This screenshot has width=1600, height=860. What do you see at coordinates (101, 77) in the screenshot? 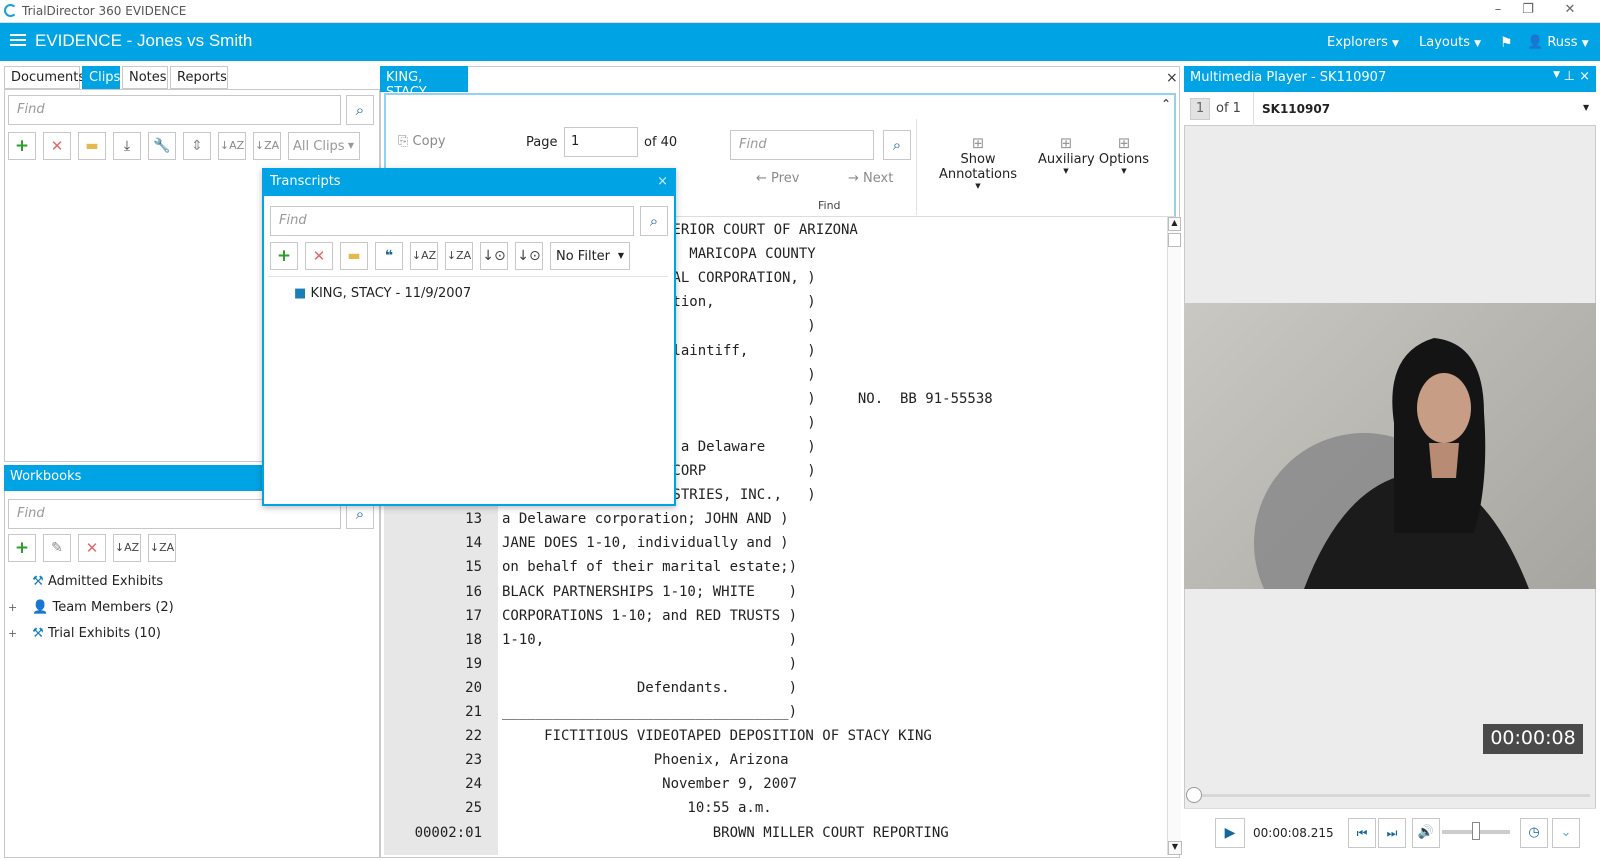
I see `tab-clips: Clips` at bounding box center [101, 77].